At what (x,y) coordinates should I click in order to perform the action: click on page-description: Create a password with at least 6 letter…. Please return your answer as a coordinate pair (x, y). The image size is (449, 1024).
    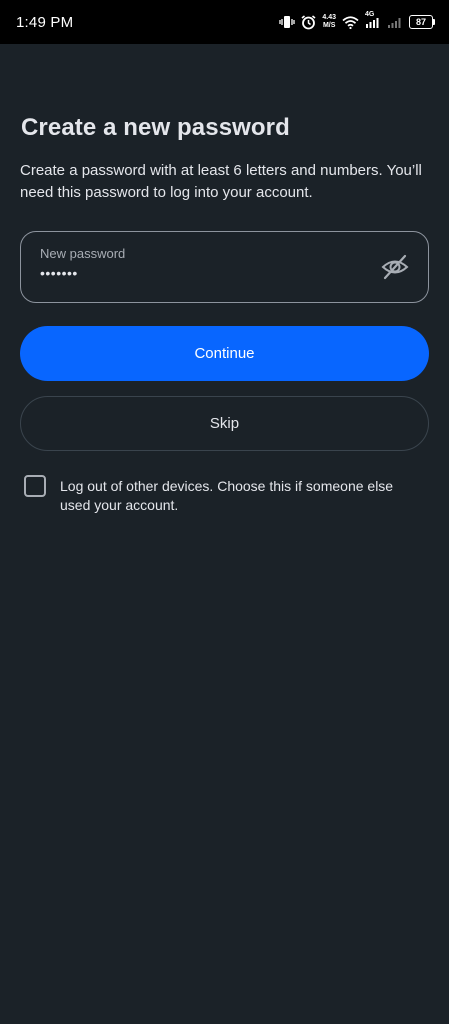
    Looking at the image, I should click on (221, 181).